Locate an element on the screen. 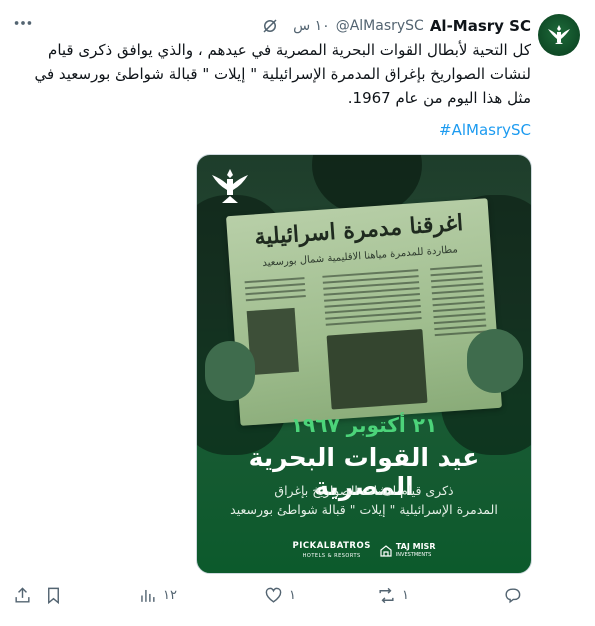  taj-misr-logo-icon is located at coordinates (386, 551).